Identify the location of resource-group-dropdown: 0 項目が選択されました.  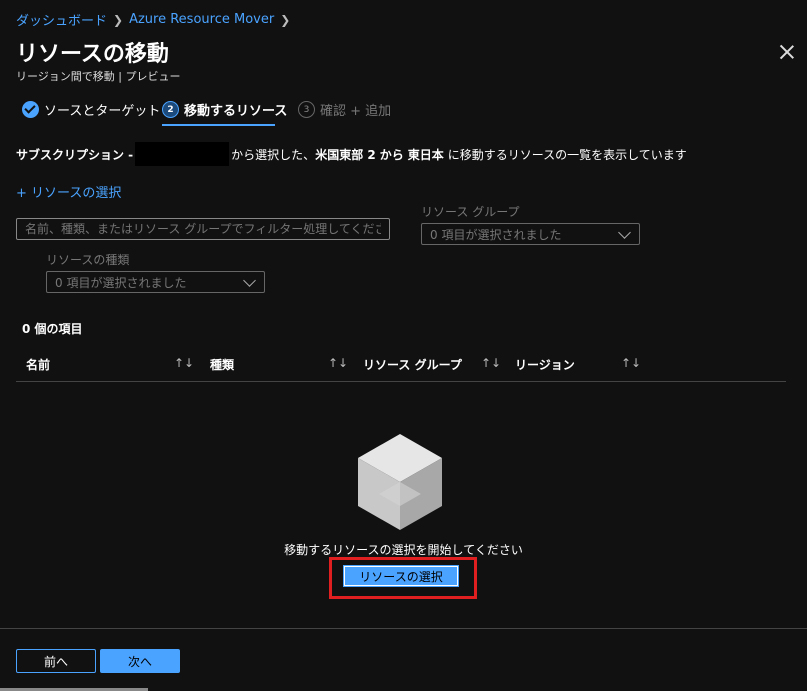
(530, 234).